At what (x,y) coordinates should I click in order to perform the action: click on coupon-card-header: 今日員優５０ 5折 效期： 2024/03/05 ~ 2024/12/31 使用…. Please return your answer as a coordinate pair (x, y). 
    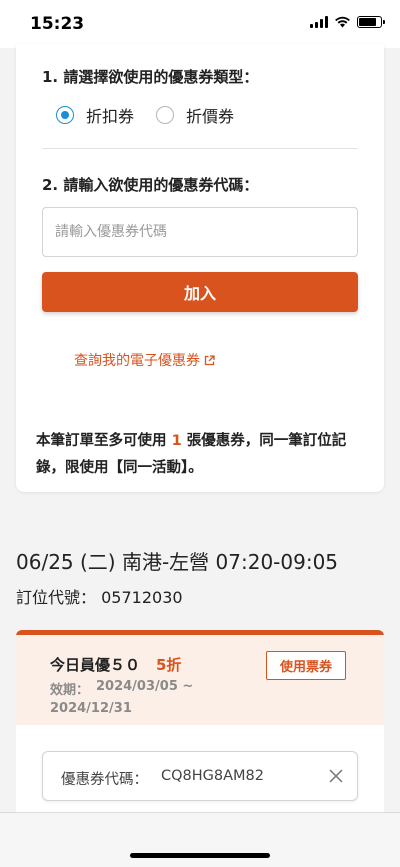
    Looking at the image, I should click on (200, 680).